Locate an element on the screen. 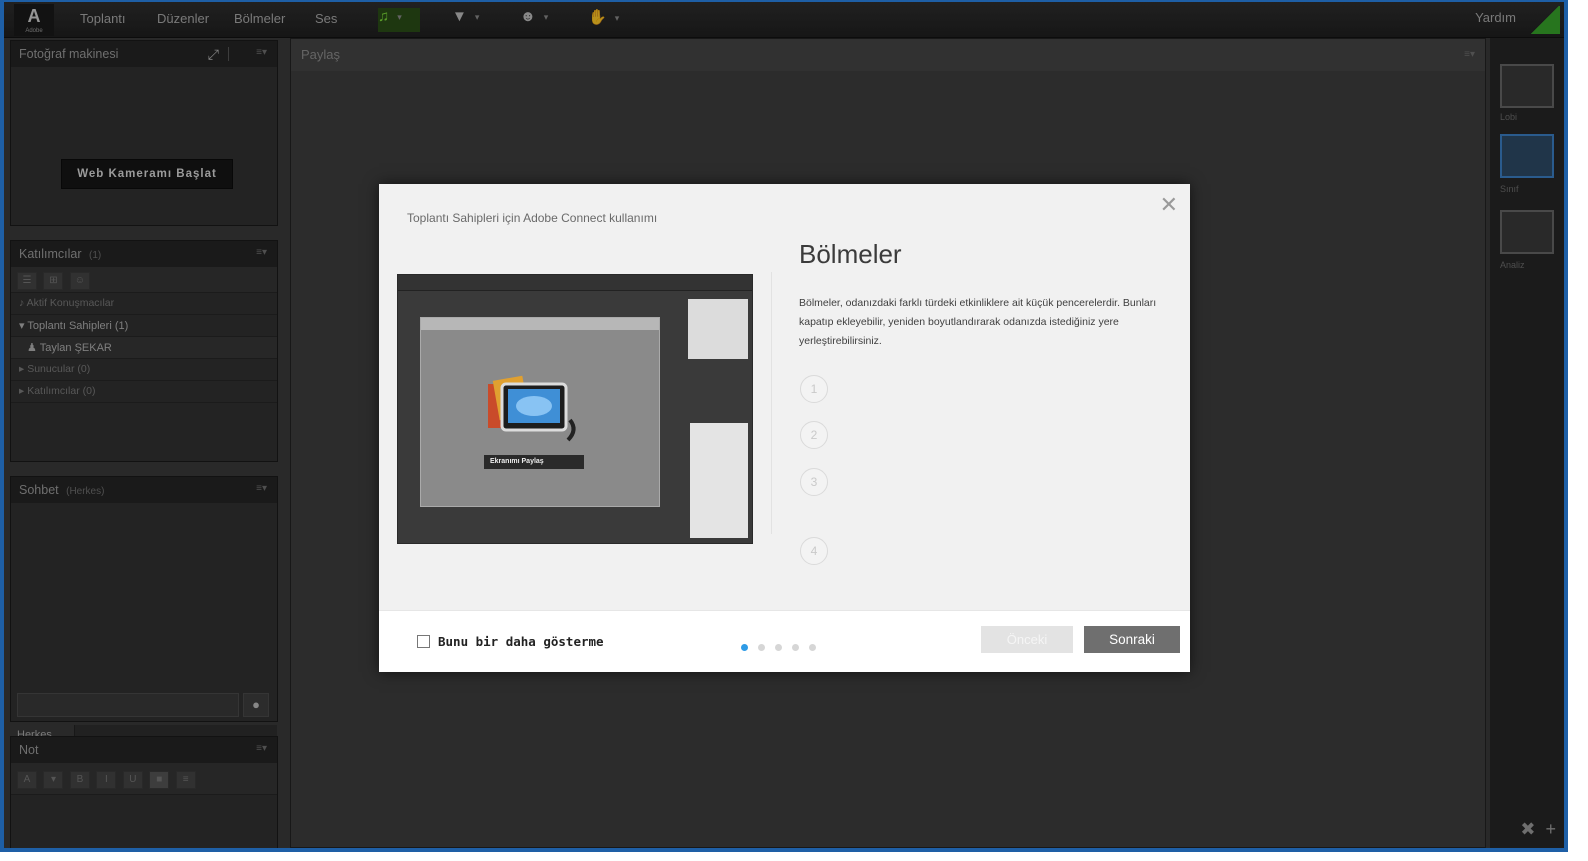  illustration-share-button: Ekranımı Paylaş is located at coordinates (534, 462).